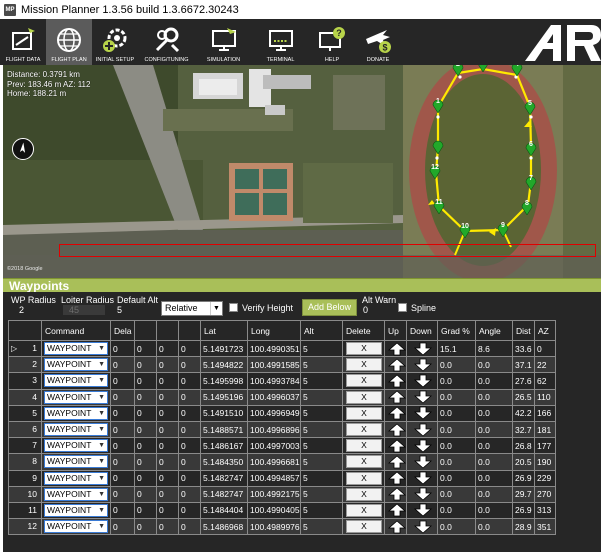  I want to click on spline-checkbox, so click(402, 307).